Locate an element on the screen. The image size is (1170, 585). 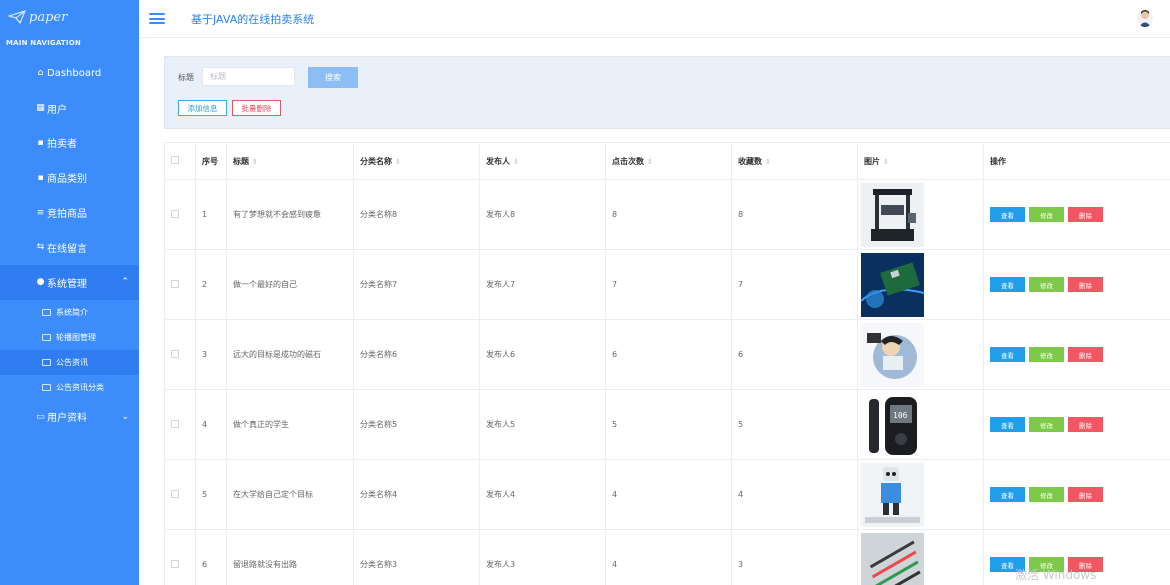
row-clicks: 7 is located at coordinates (668, 284).